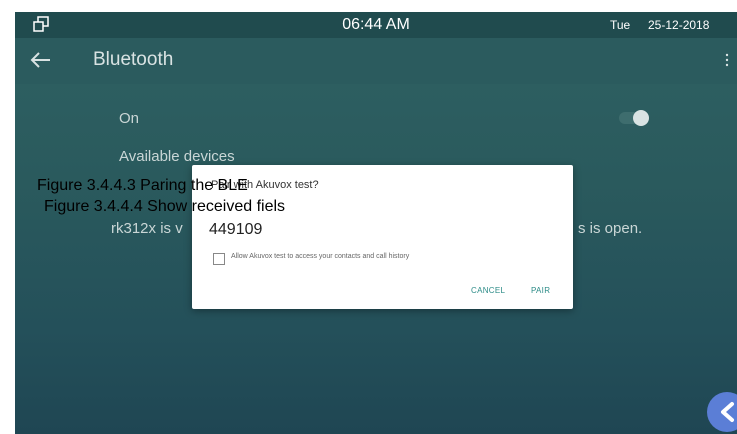  I want to click on status-bar: 06:44 AM Tue 25-12-2018, so click(376, 25).